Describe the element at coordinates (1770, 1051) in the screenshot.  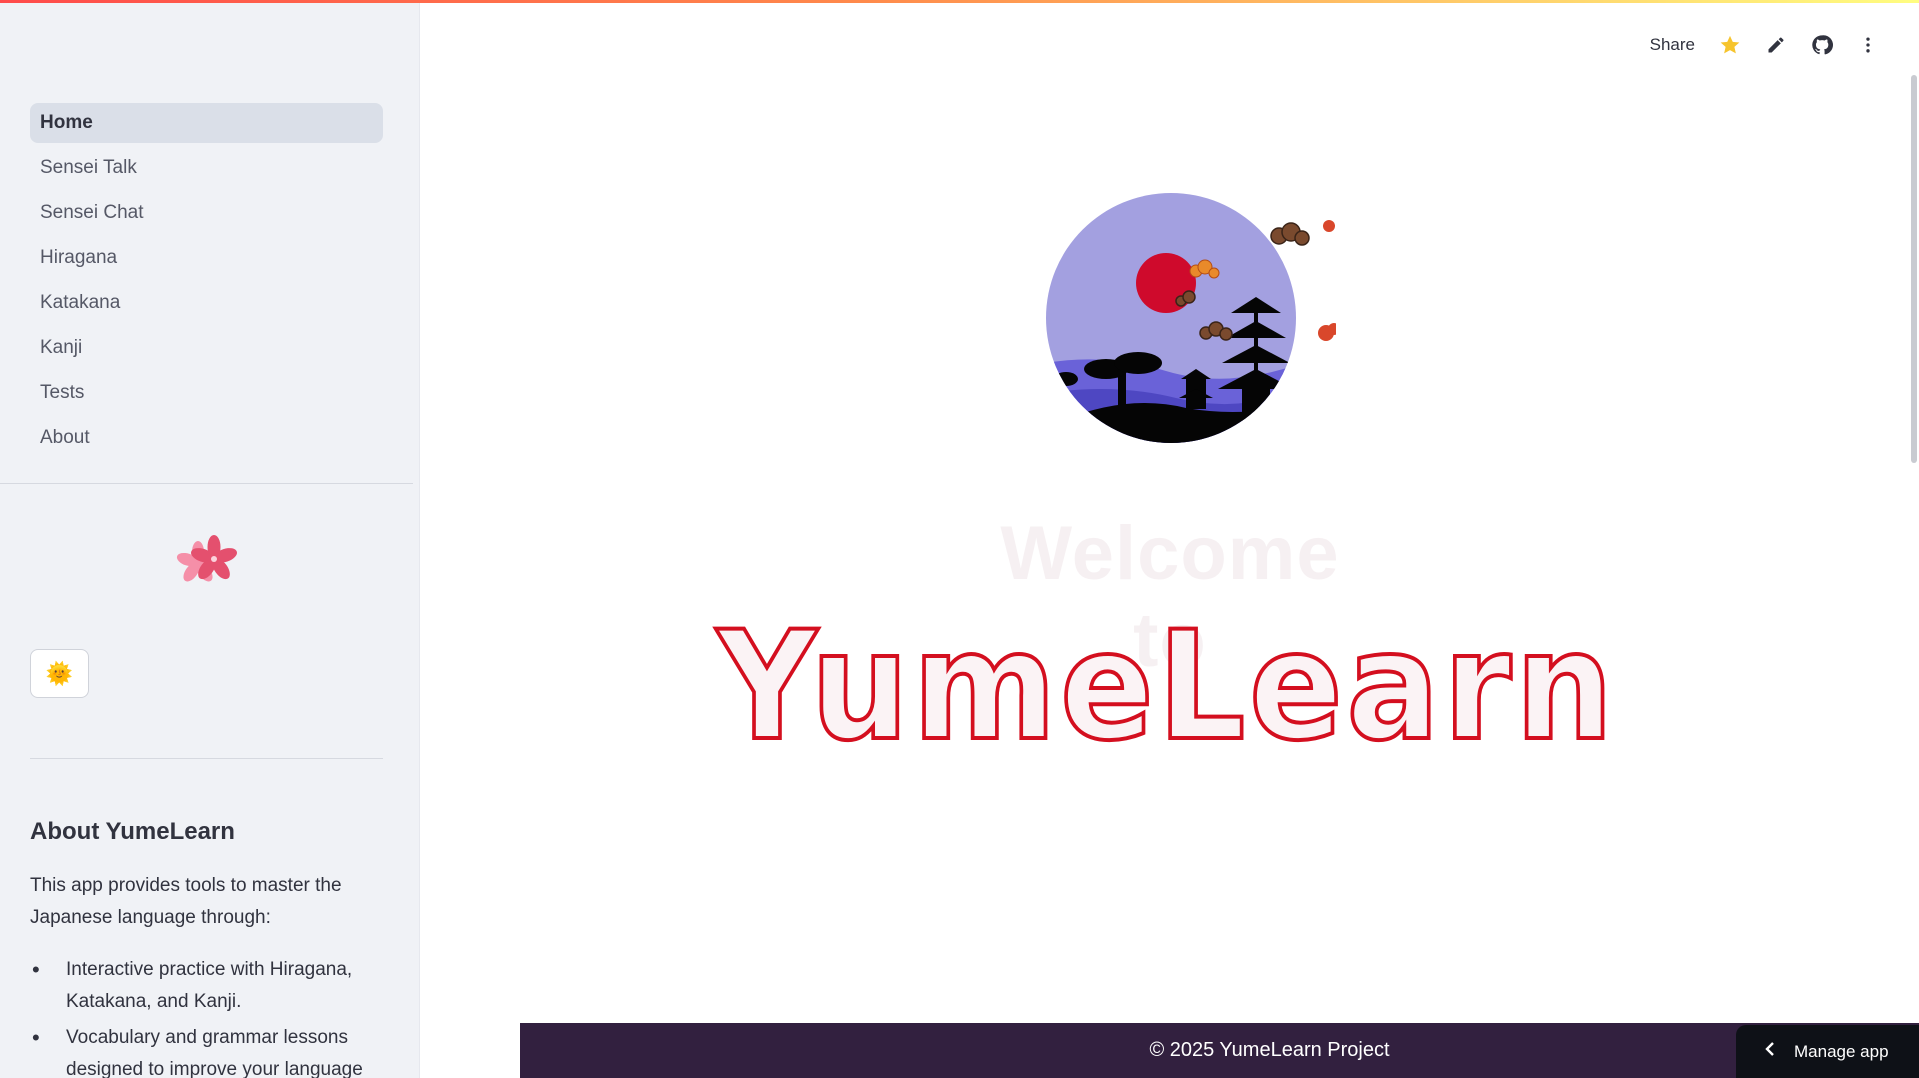
I see `chevron-left-icon` at that location.